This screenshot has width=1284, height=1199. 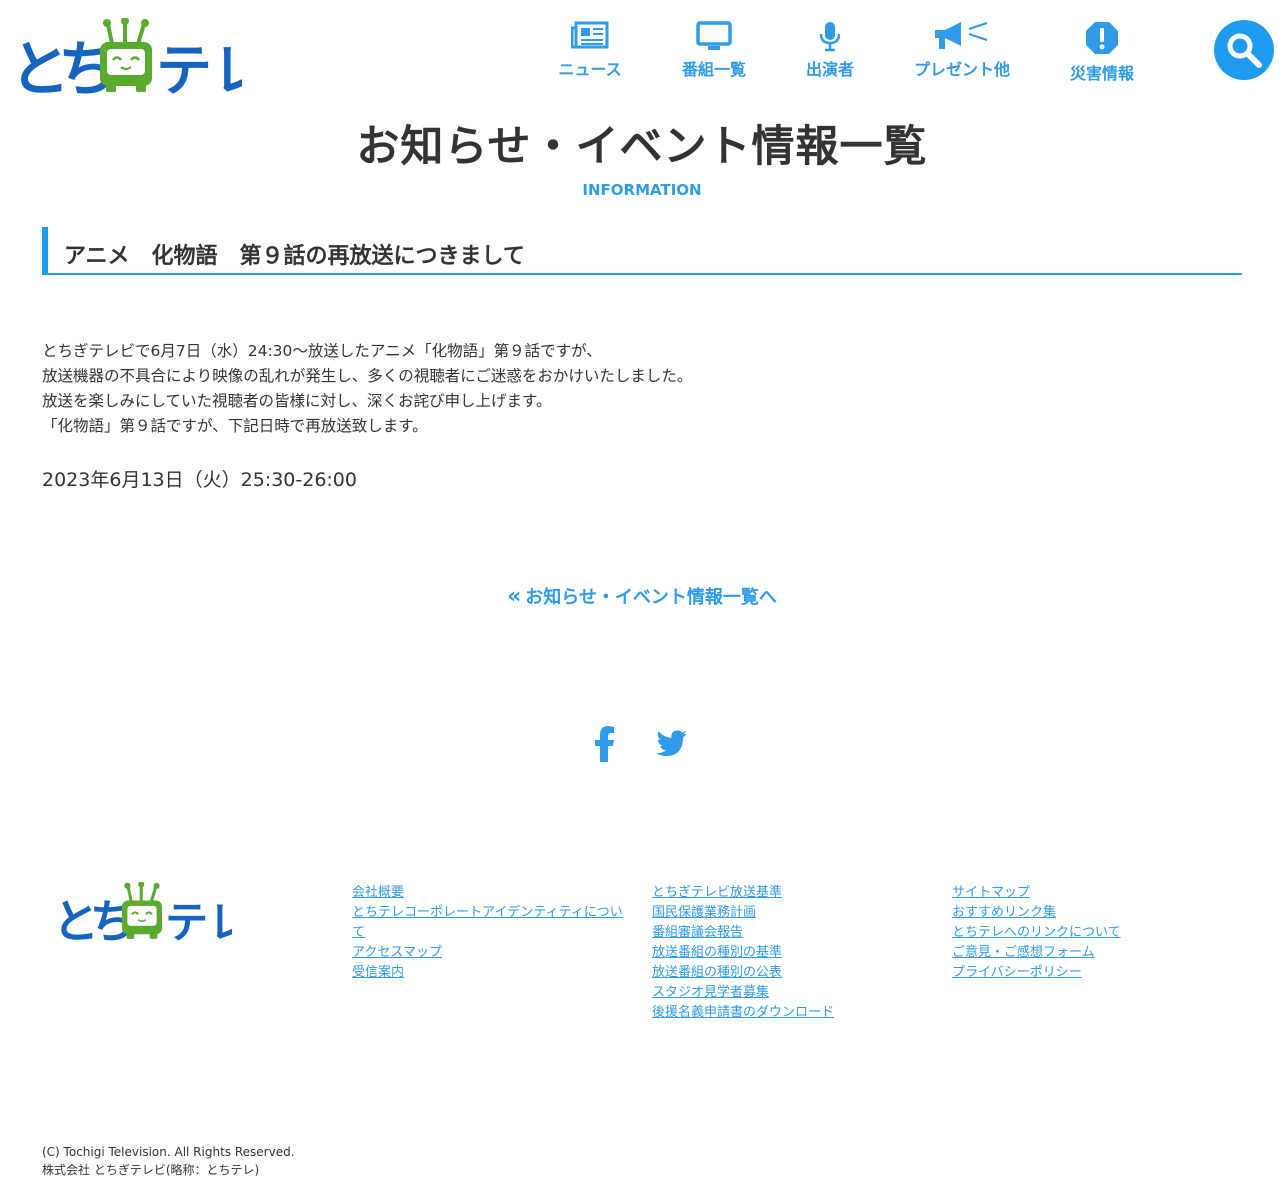 I want to click on footer-link: 受信案内, so click(x=492, y=973).